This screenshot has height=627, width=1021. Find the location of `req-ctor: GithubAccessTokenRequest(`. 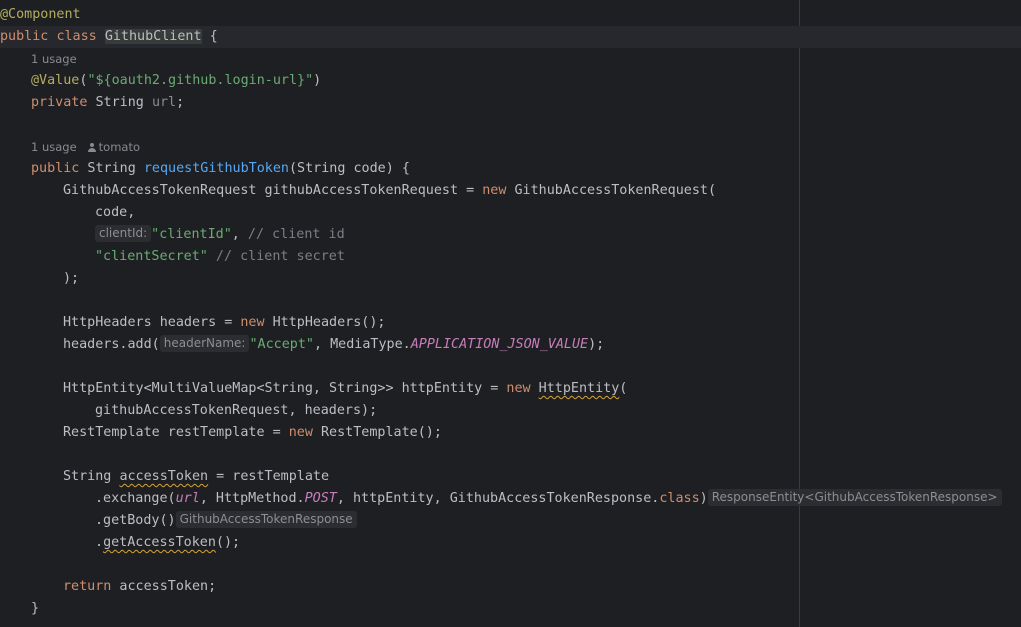

req-ctor: GithubAccessTokenRequest( is located at coordinates (611, 190).